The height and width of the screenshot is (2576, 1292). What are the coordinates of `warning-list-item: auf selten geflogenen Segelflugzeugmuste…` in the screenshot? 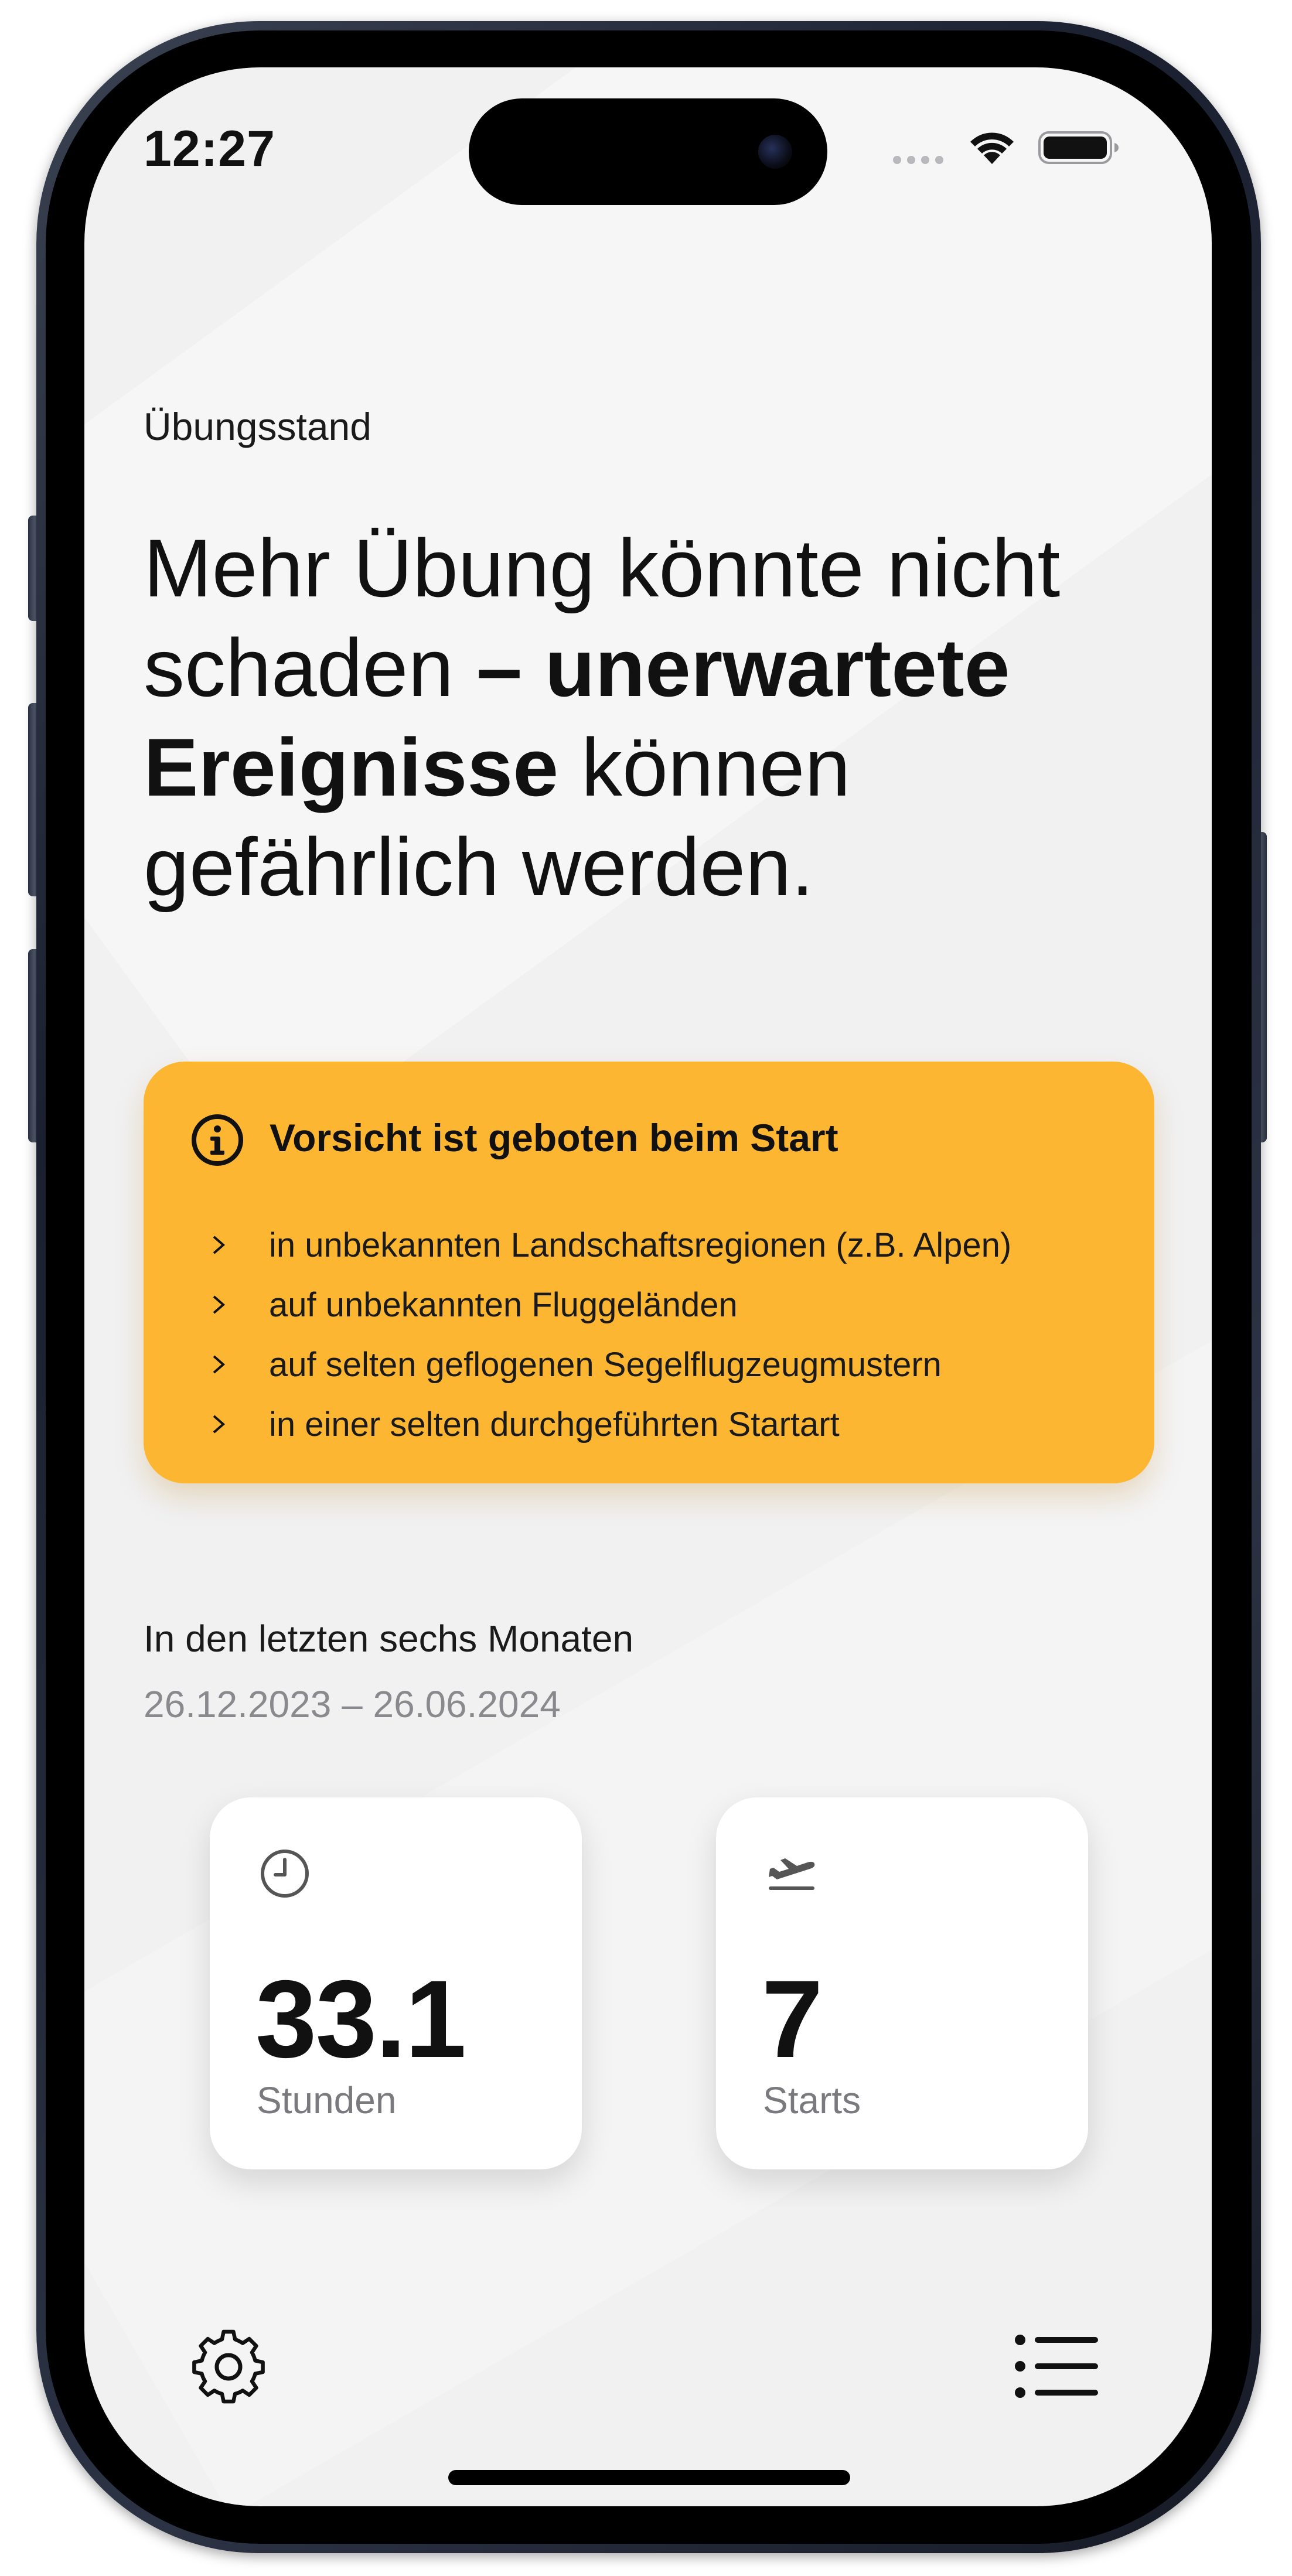 It's located at (609, 1364).